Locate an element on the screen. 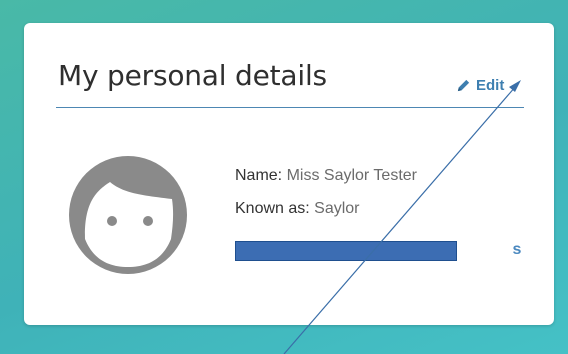  title-divider is located at coordinates (290, 107).